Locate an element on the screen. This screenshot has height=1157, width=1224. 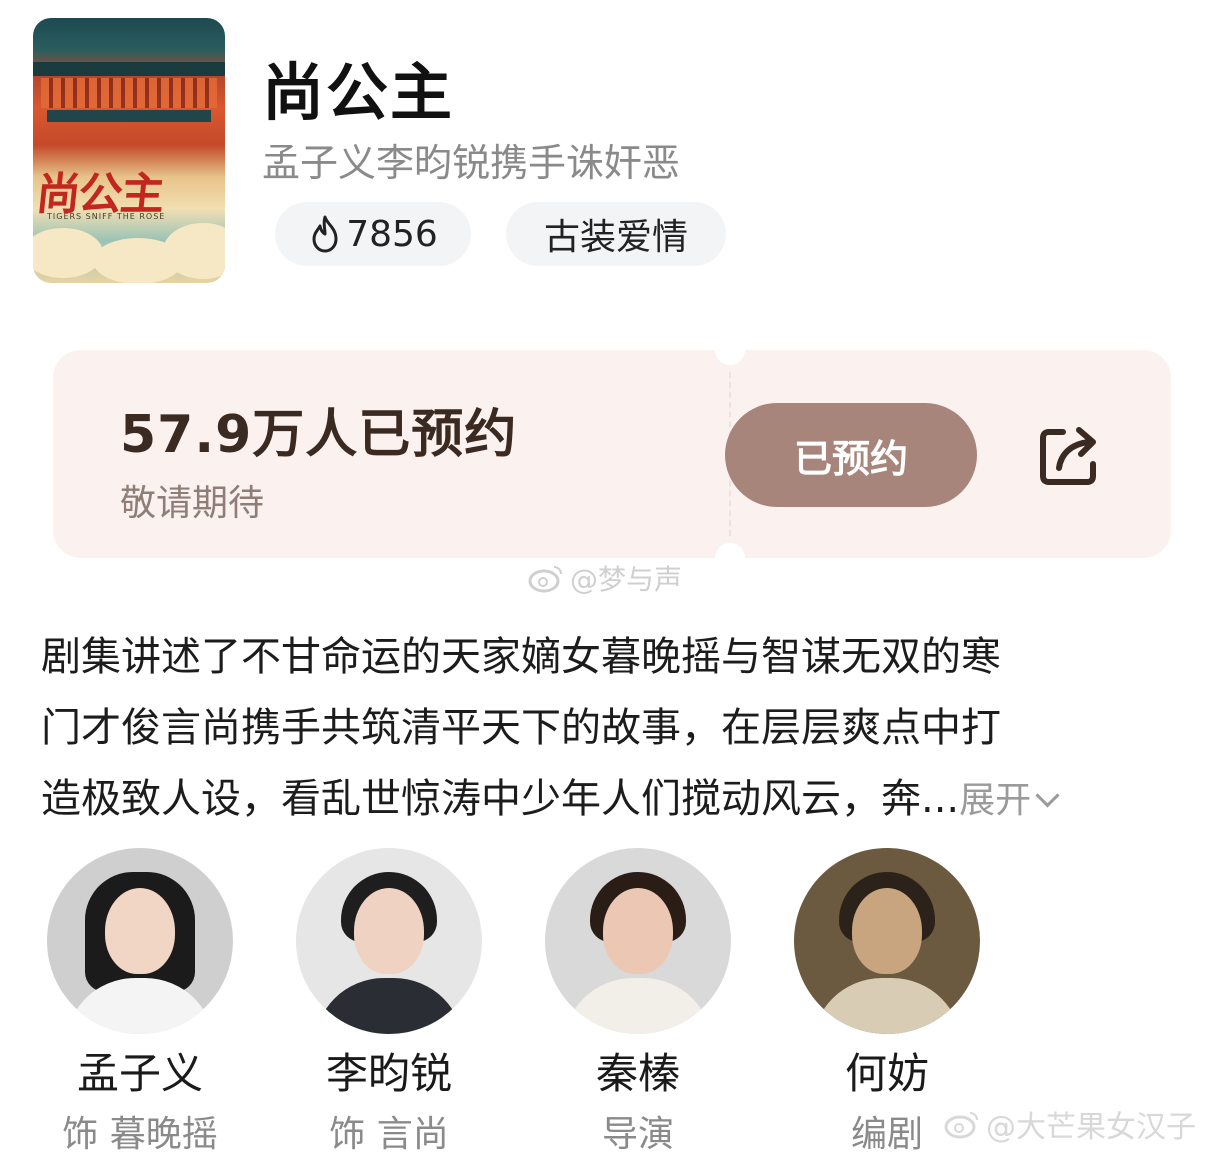
show-subtitle: 孟子义李昀锐携手诛奸恶 is located at coordinates (471, 163).